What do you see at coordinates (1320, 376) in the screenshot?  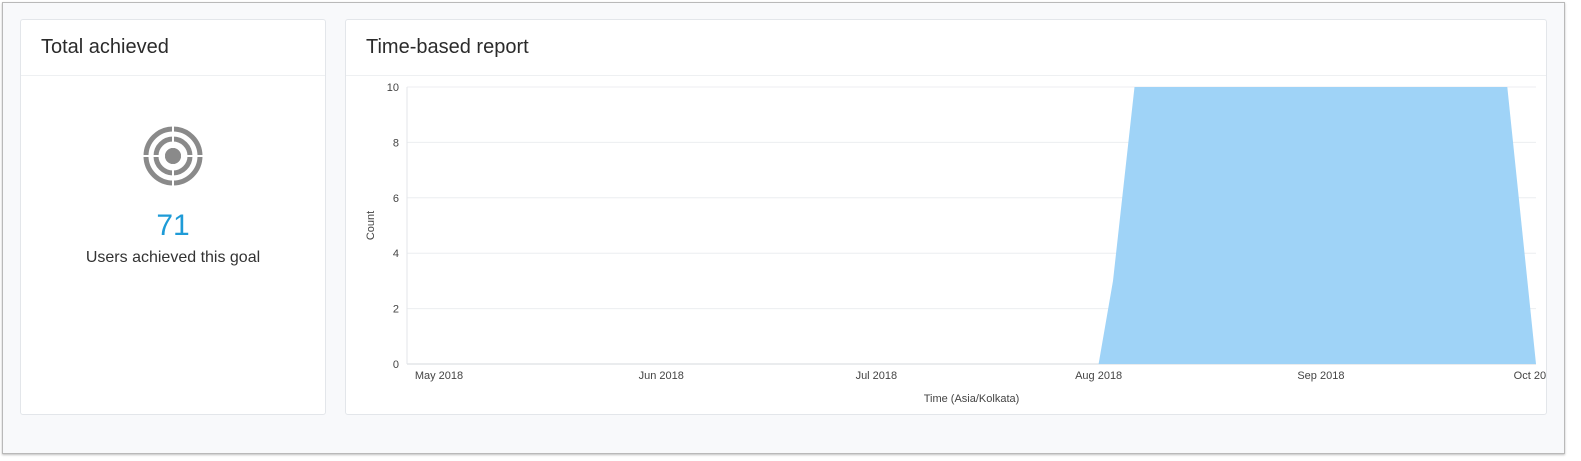 I see `x-tick-label: Sep 2018` at bounding box center [1320, 376].